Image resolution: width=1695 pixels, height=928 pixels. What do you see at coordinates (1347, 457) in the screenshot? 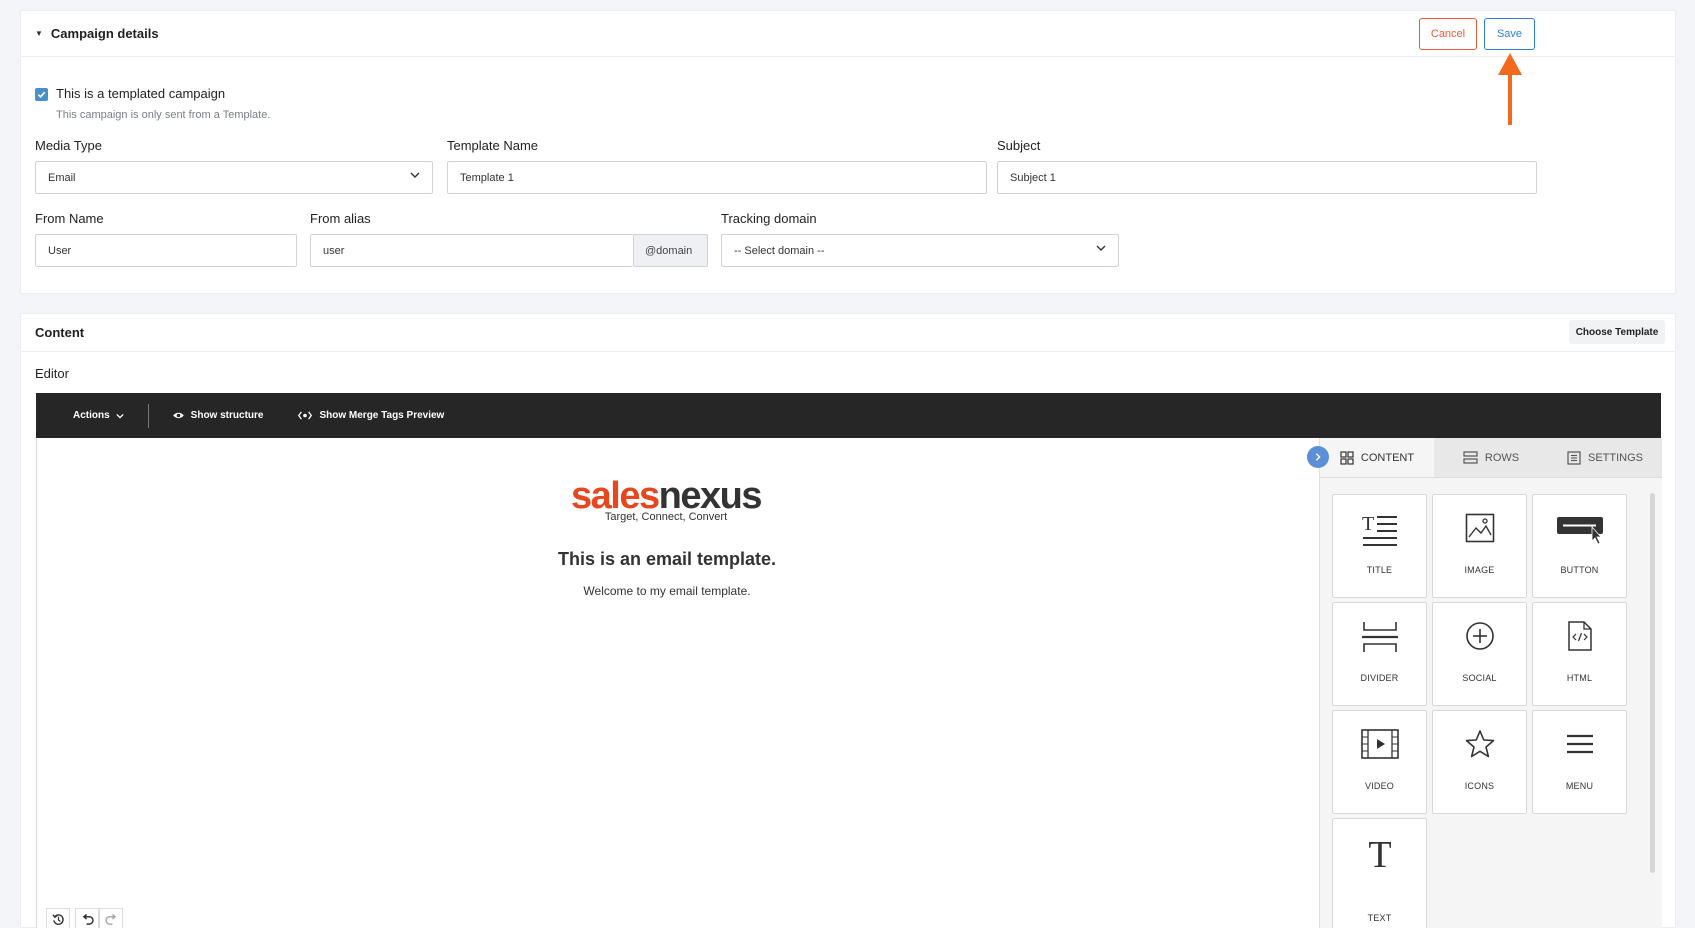
I see `grid-icon` at bounding box center [1347, 457].